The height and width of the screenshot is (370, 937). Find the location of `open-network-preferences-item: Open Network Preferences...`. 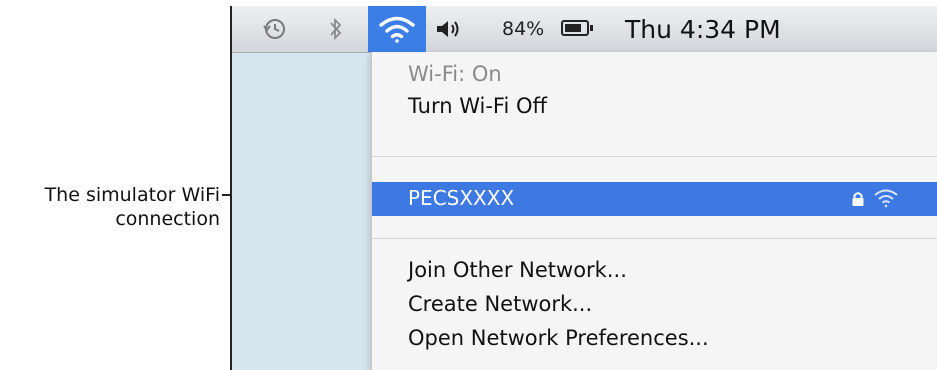

open-network-preferences-item: Open Network Preferences... is located at coordinates (558, 338).